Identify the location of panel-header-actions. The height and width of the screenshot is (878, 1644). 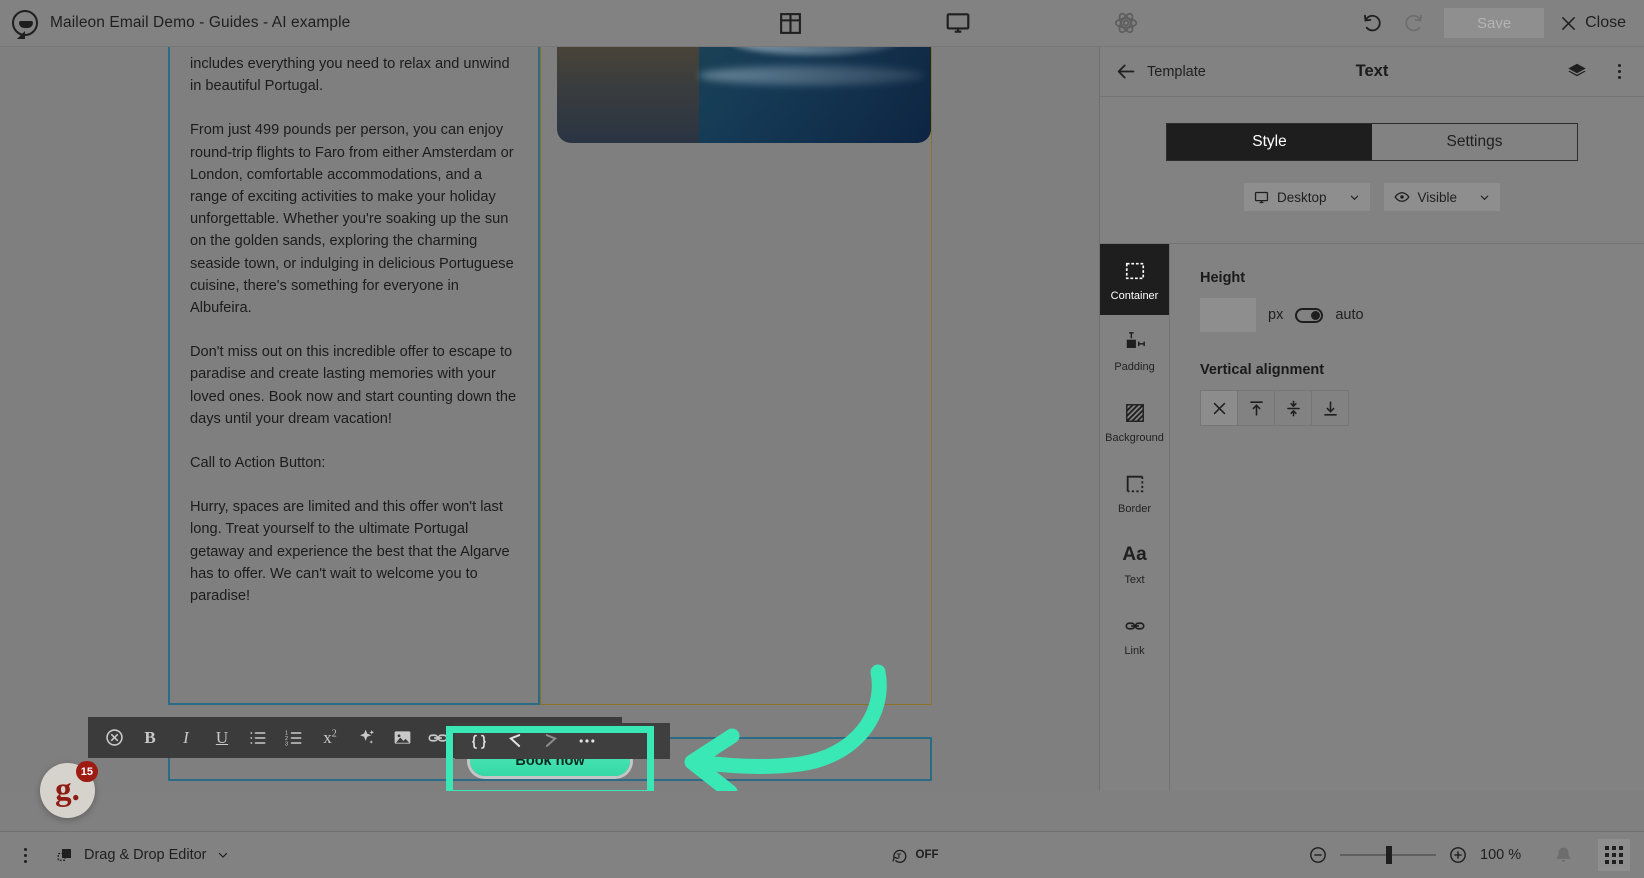
(1594, 72).